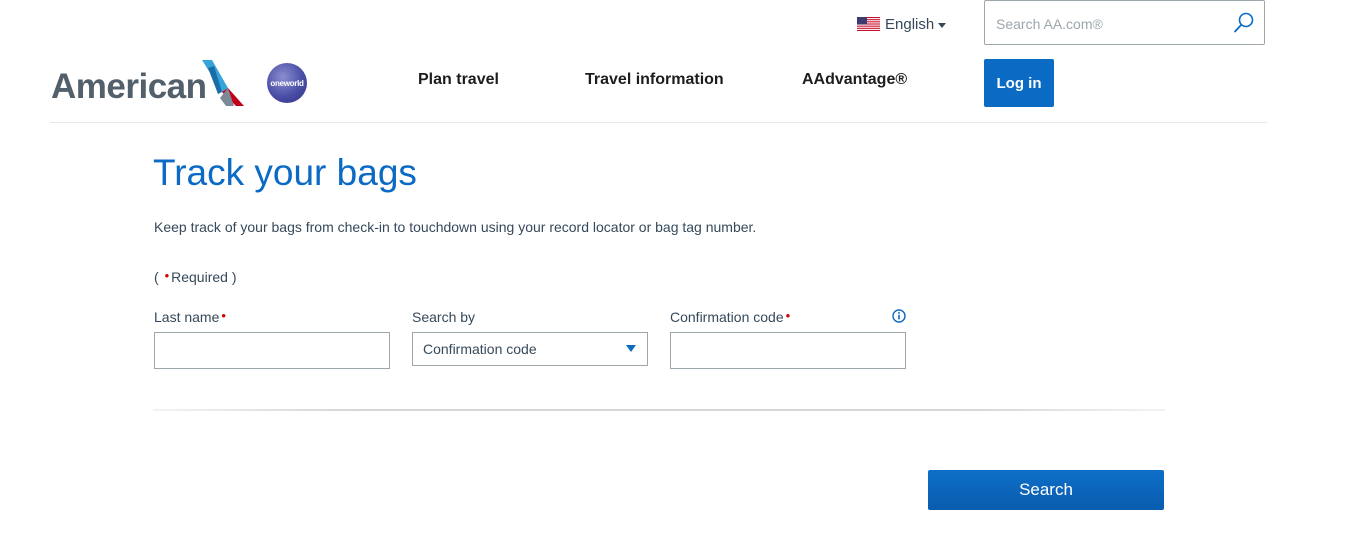  What do you see at coordinates (272, 350) in the screenshot?
I see `last-name-input` at bounding box center [272, 350].